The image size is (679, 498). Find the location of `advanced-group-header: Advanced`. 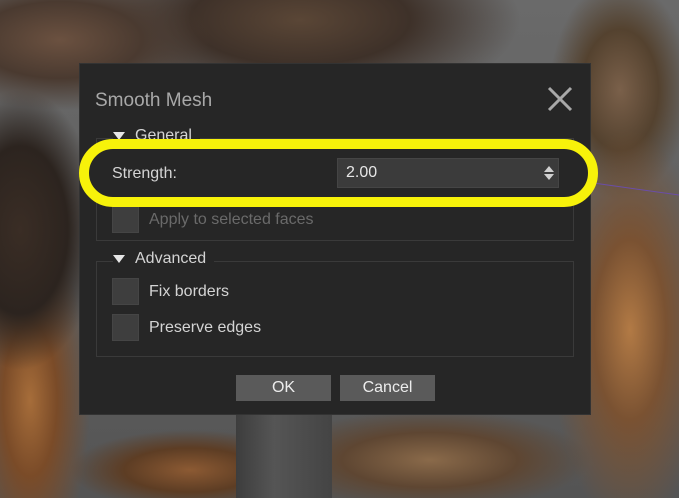

advanced-group-header: Advanced is located at coordinates (164, 259).